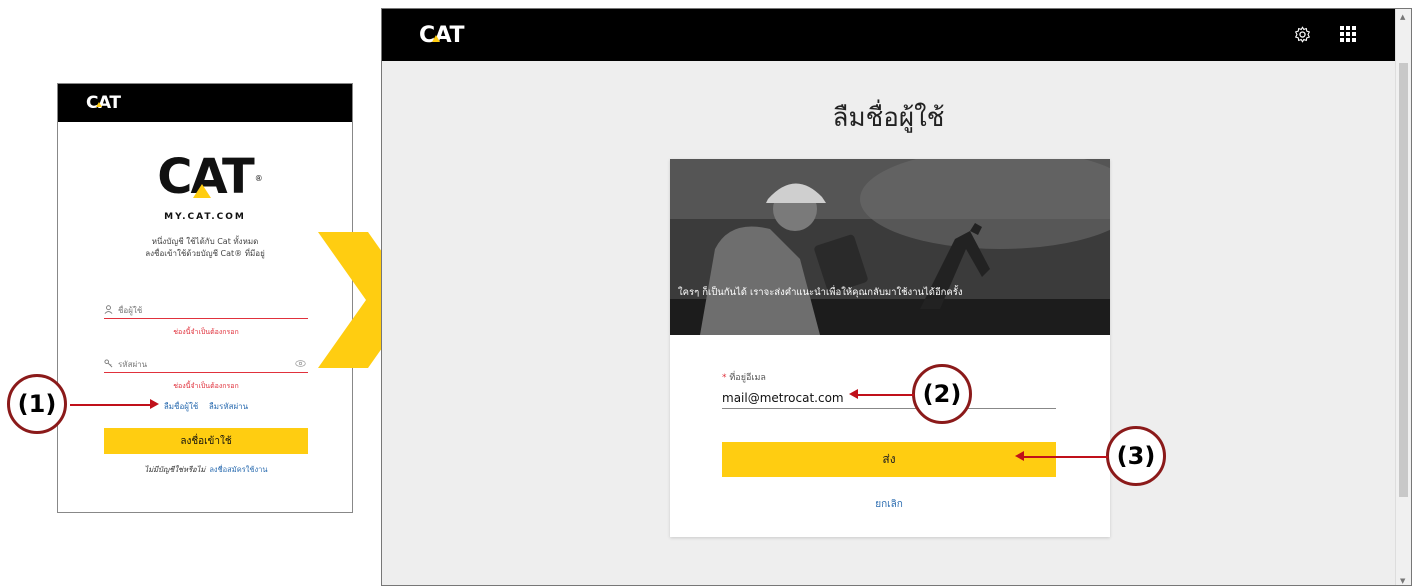  Describe the element at coordinates (896, 35) in the screenshot. I see `top-bar: CAT` at that location.